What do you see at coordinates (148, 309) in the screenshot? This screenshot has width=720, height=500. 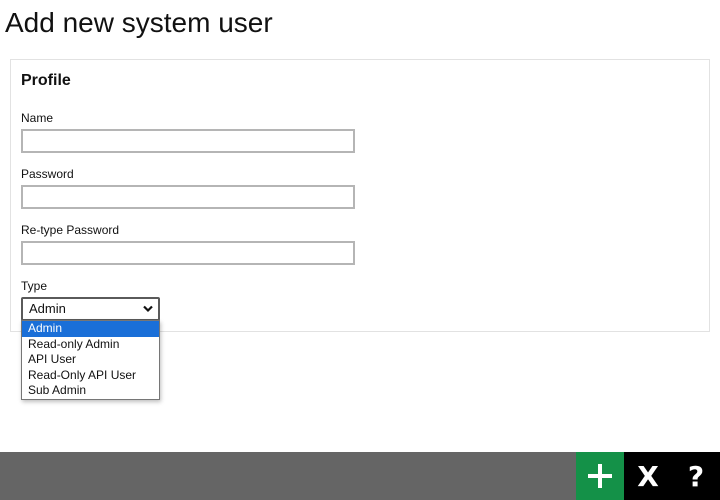 I see `chevron-down-icon` at bounding box center [148, 309].